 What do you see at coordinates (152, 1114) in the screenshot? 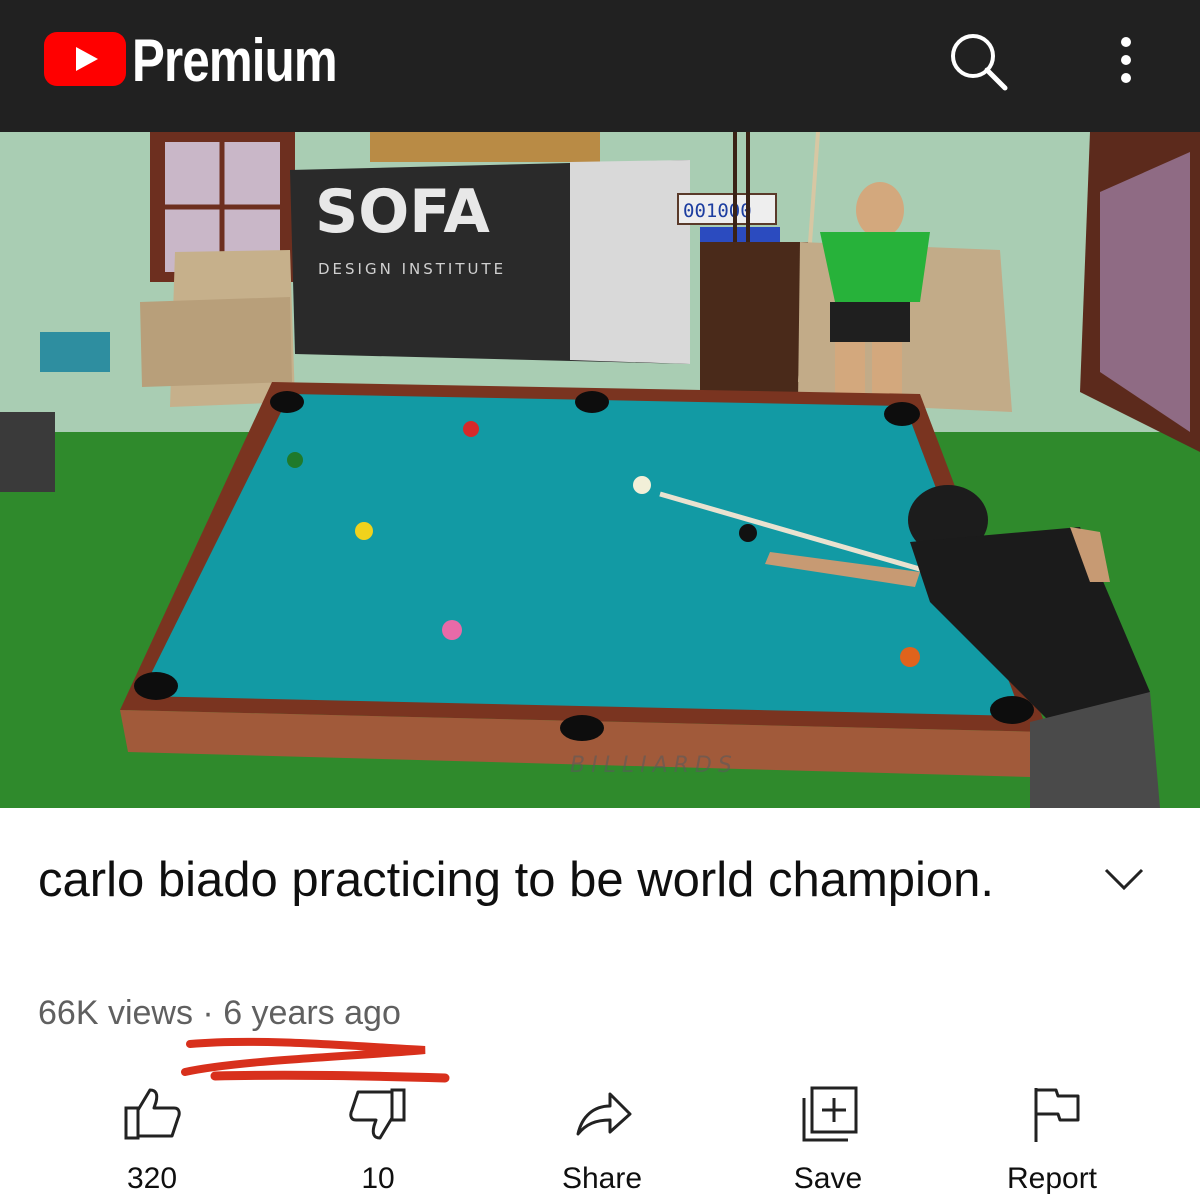
I see `thumbs-up-icon` at bounding box center [152, 1114].